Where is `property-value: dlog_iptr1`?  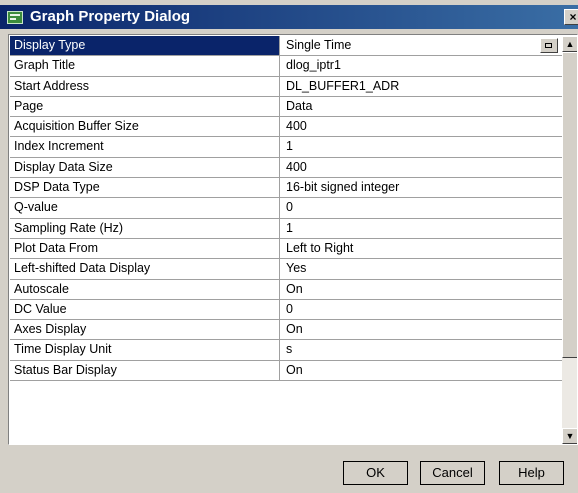
property-value: dlog_iptr1 is located at coordinates (421, 65).